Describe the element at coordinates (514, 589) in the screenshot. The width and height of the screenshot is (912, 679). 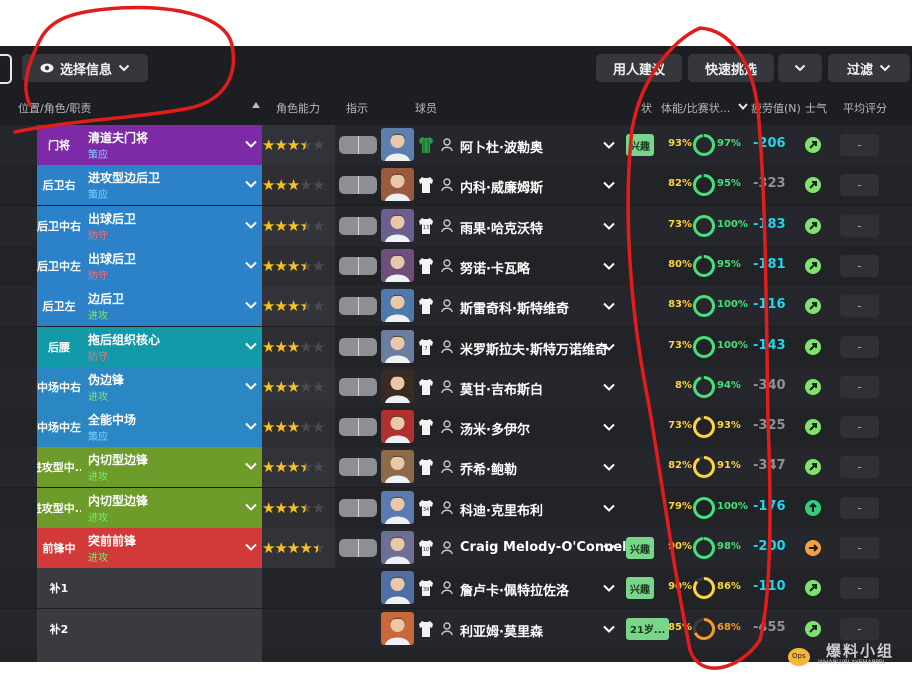
I see `player-name: 詹卢卡·佩特拉佐洛` at that location.